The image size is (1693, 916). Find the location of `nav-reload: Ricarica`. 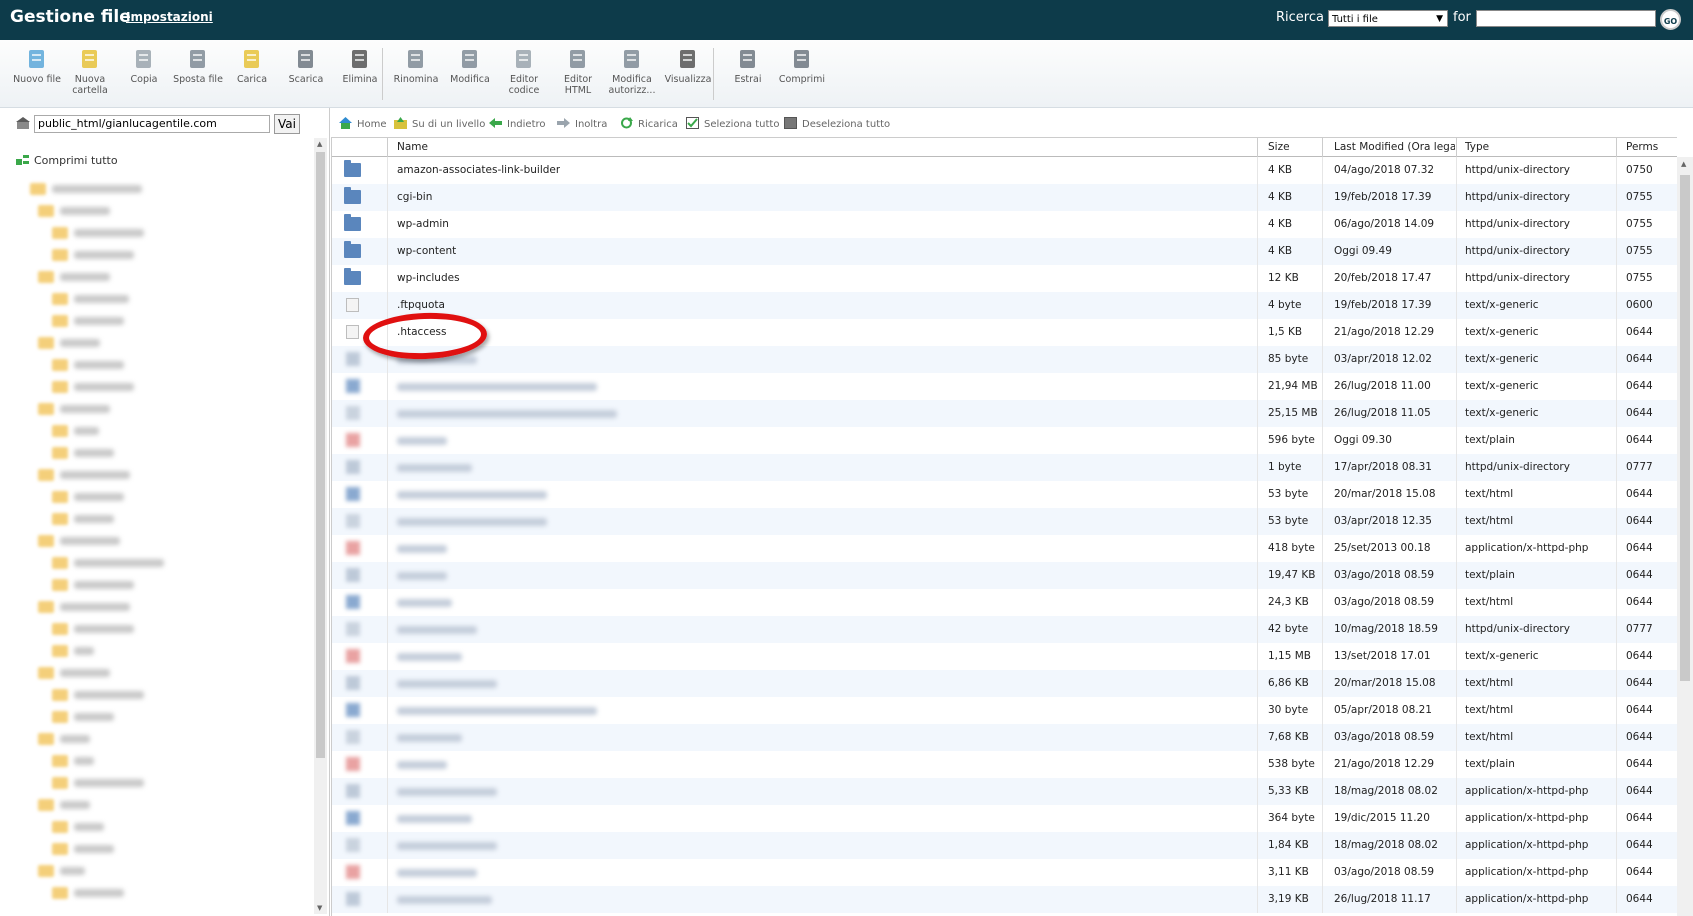

nav-reload: Ricarica is located at coordinates (649, 123).